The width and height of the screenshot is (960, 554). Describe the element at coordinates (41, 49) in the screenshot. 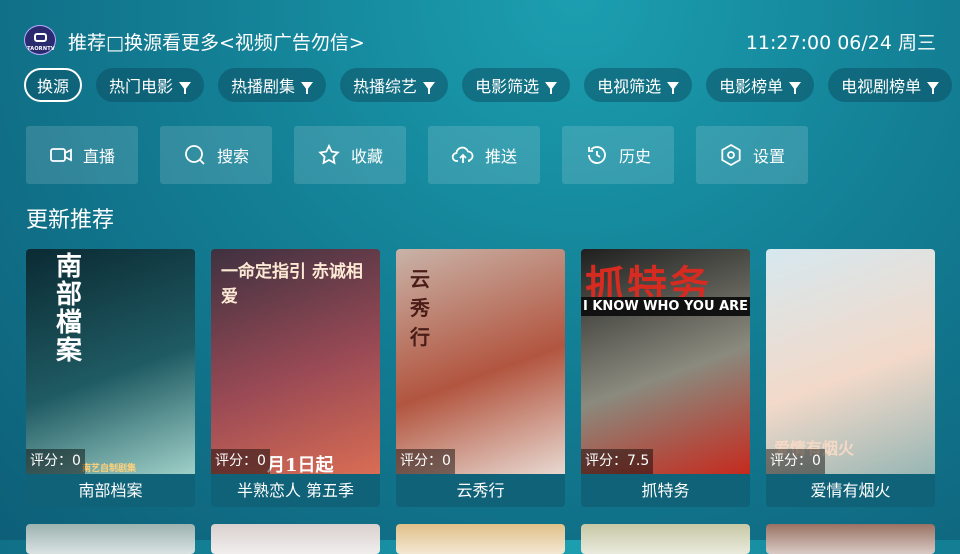

I see `logo-text: TAORNTV` at that location.